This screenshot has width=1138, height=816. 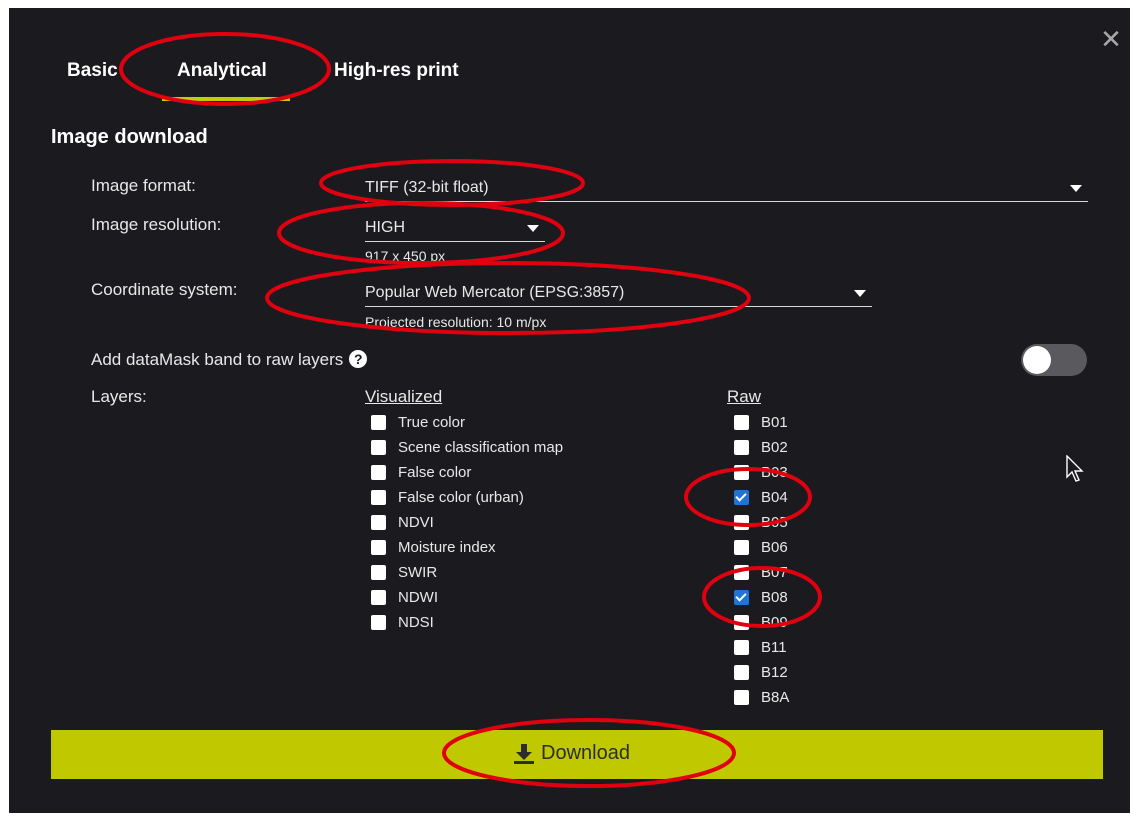 What do you see at coordinates (774, 597) in the screenshot?
I see `layer-label: B08` at bounding box center [774, 597].